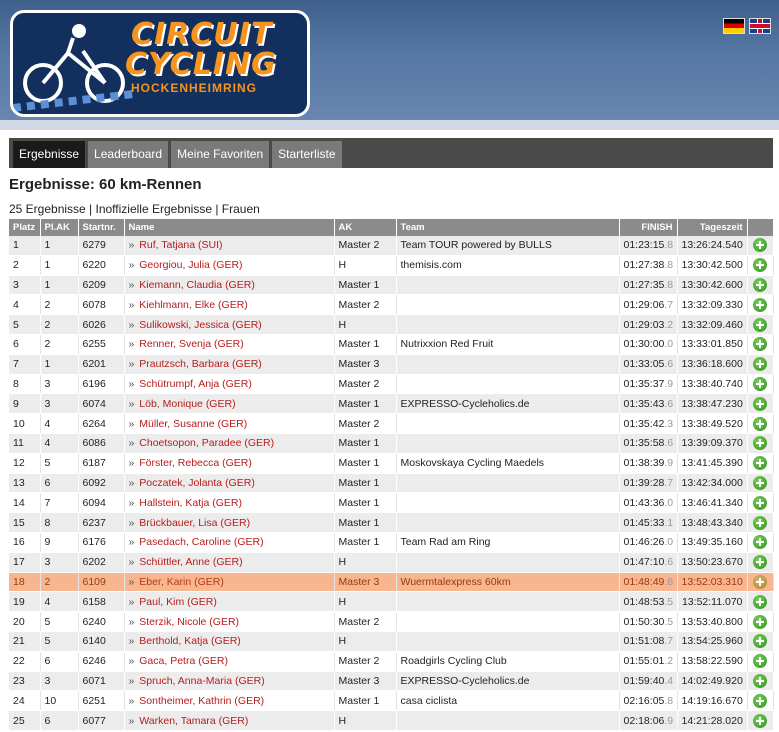 The height and width of the screenshot is (732, 779). I want to click on athlete-name-link: Renner, Svenja (GER), so click(191, 344).